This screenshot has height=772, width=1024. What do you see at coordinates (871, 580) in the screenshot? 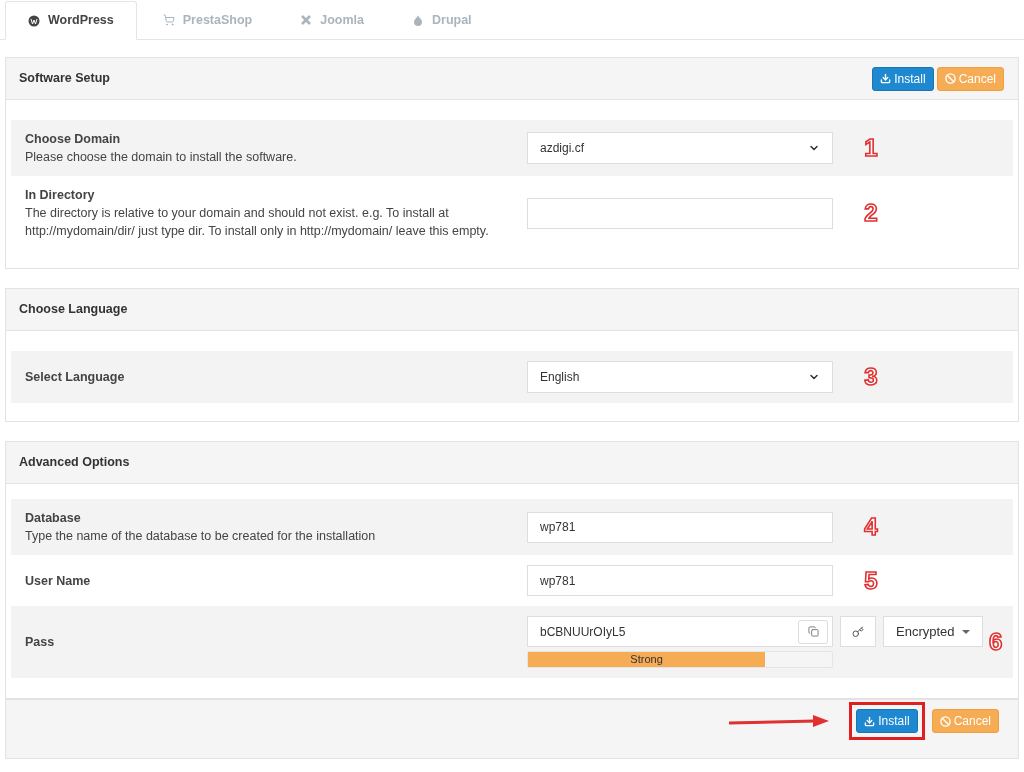
I see `step-number: 5` at bounding box center [871, 580].